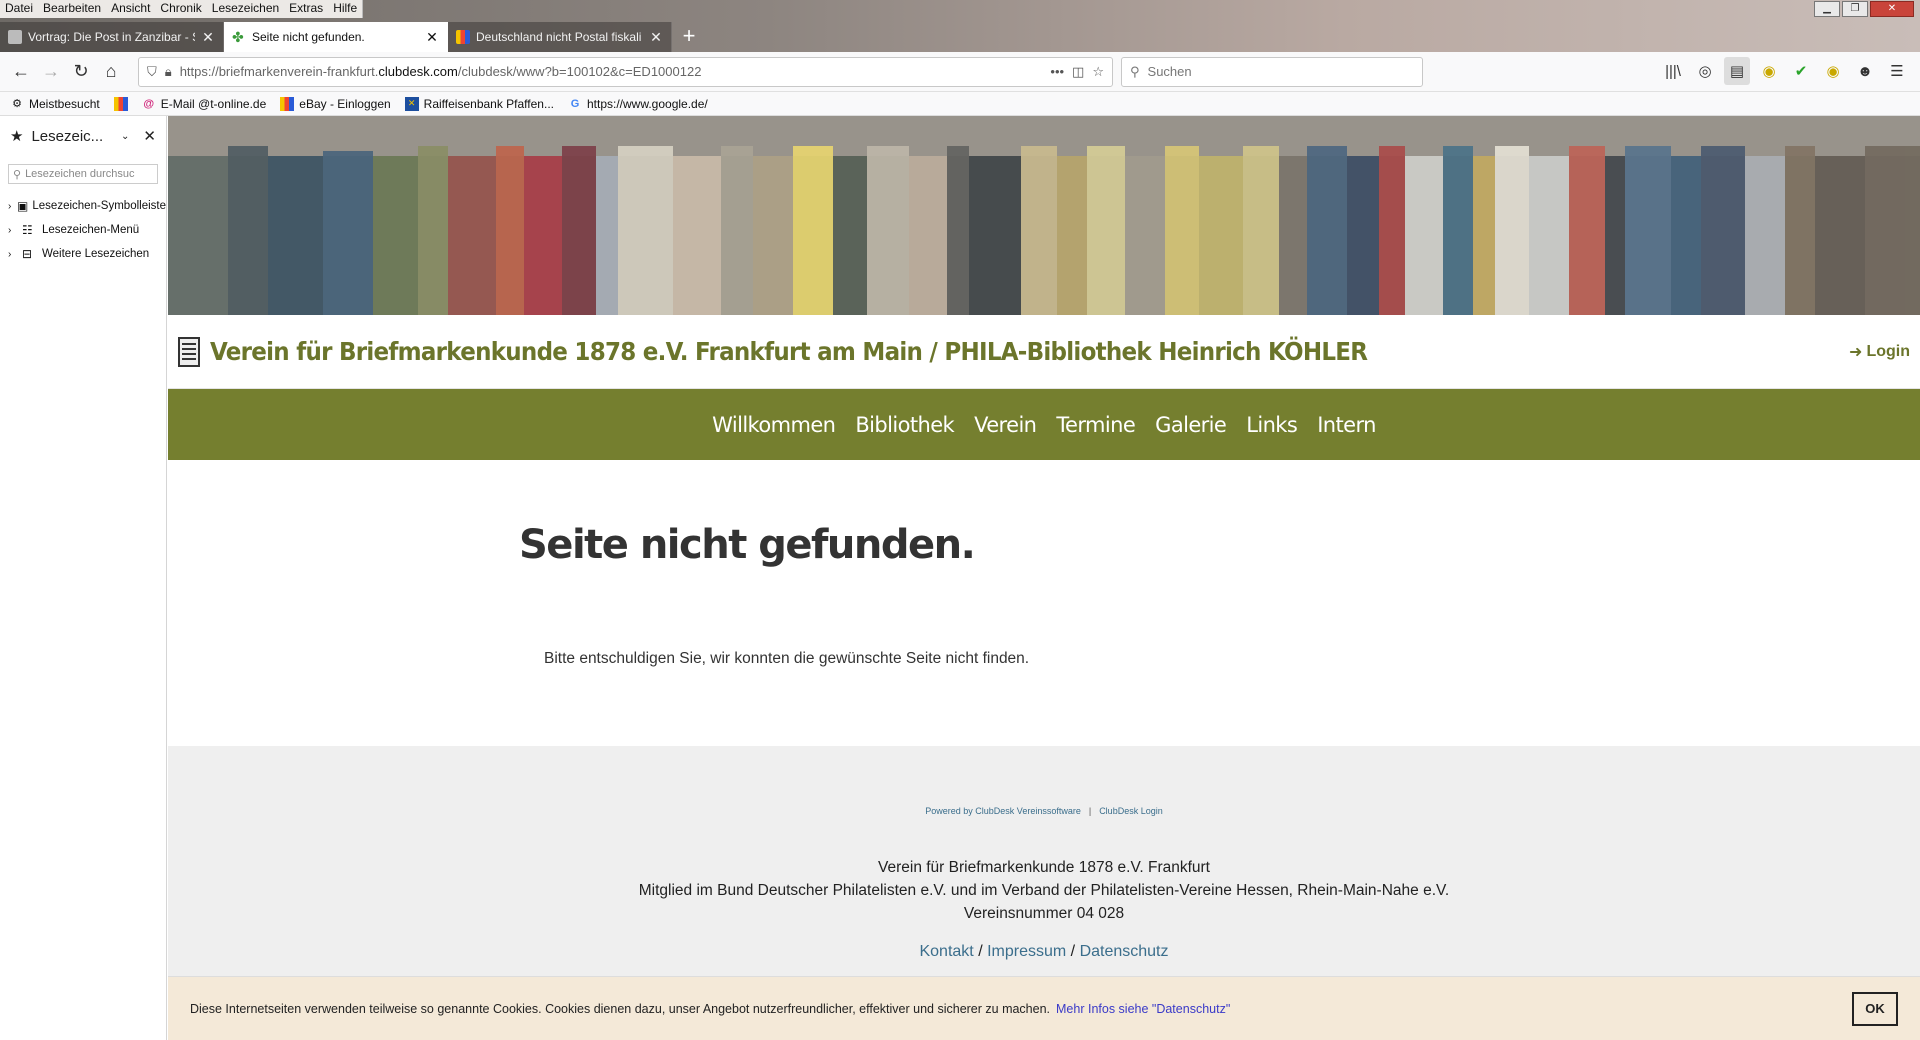  What do you see at coordinates (904, 425) in the screenshot?
I see `nav-bibliothek: Bibliothek` at bounding box center [904, 425].